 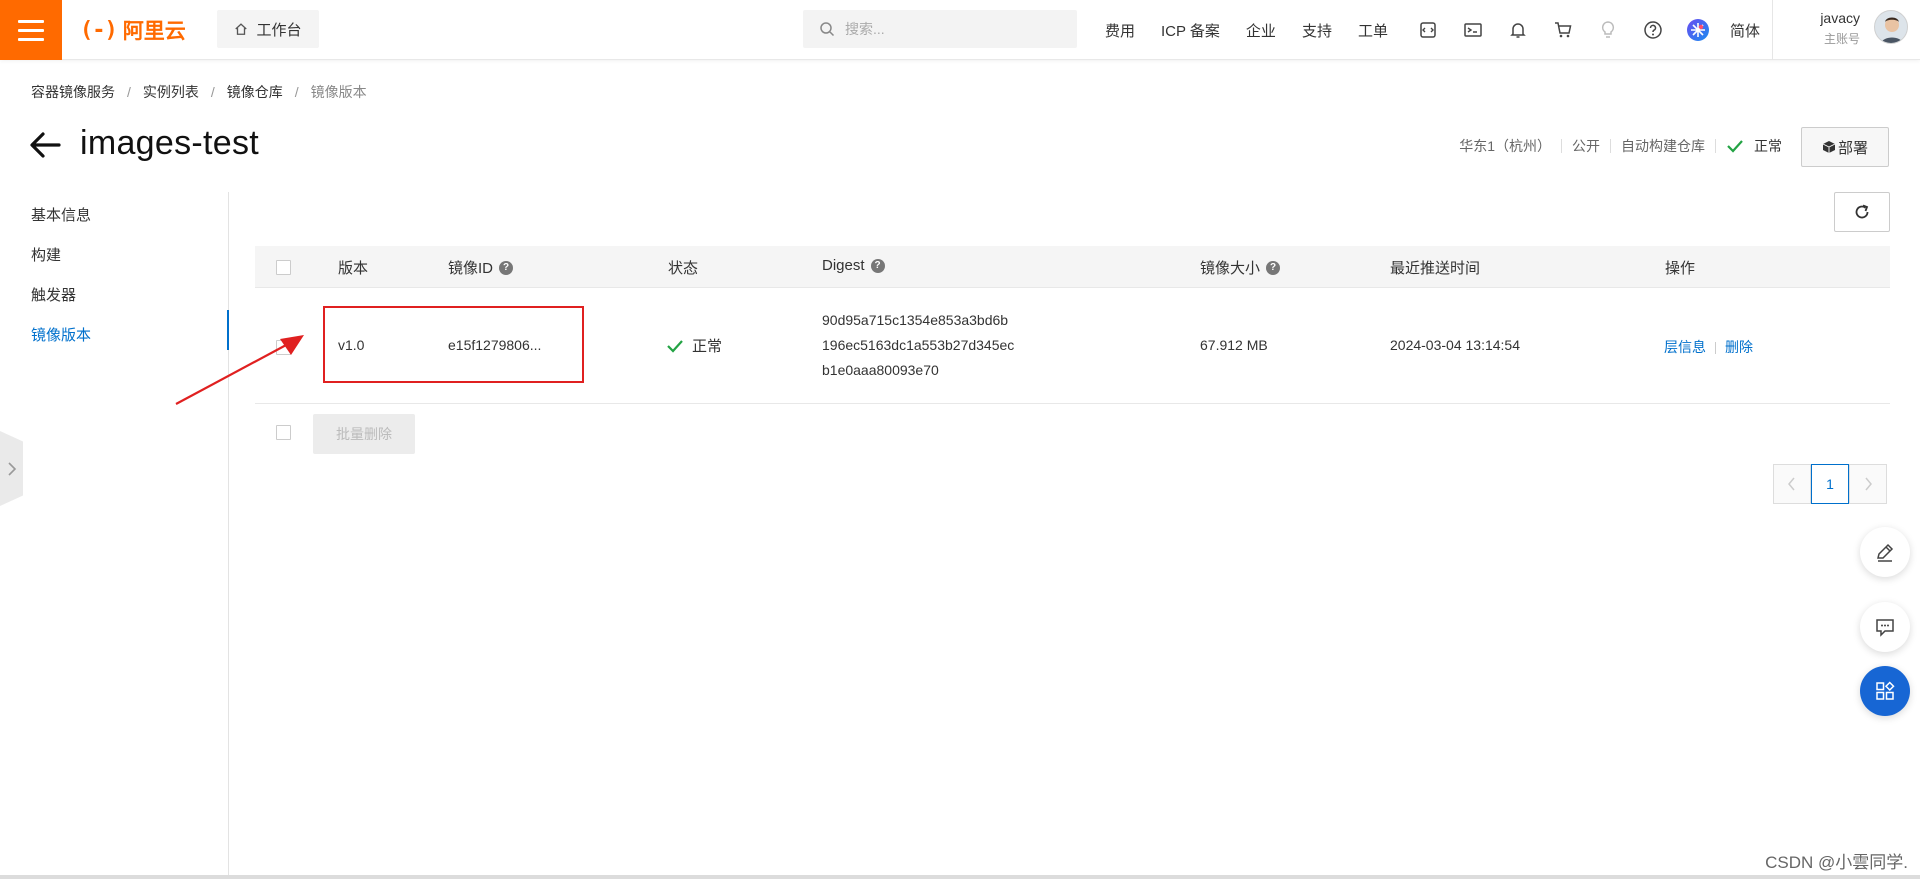 I want to click on apps-button, so click(x=1885, y=691).